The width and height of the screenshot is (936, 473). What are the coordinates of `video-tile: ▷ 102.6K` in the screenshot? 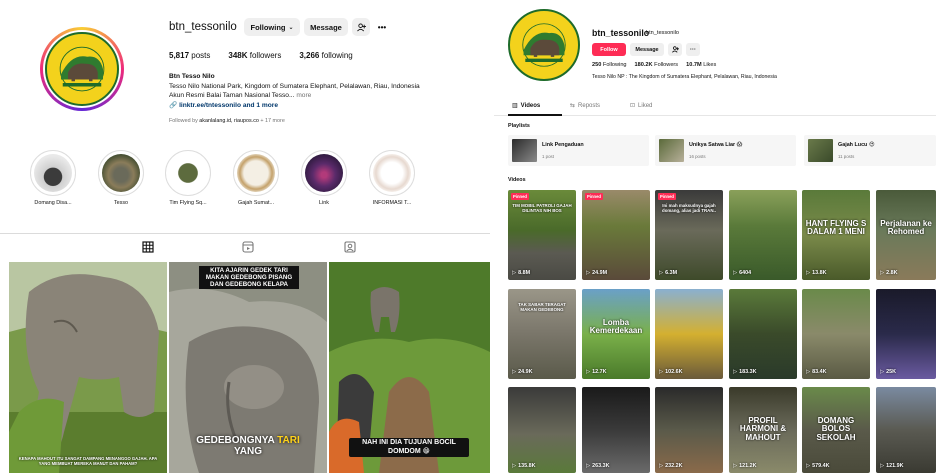 It's located at (689, 334).